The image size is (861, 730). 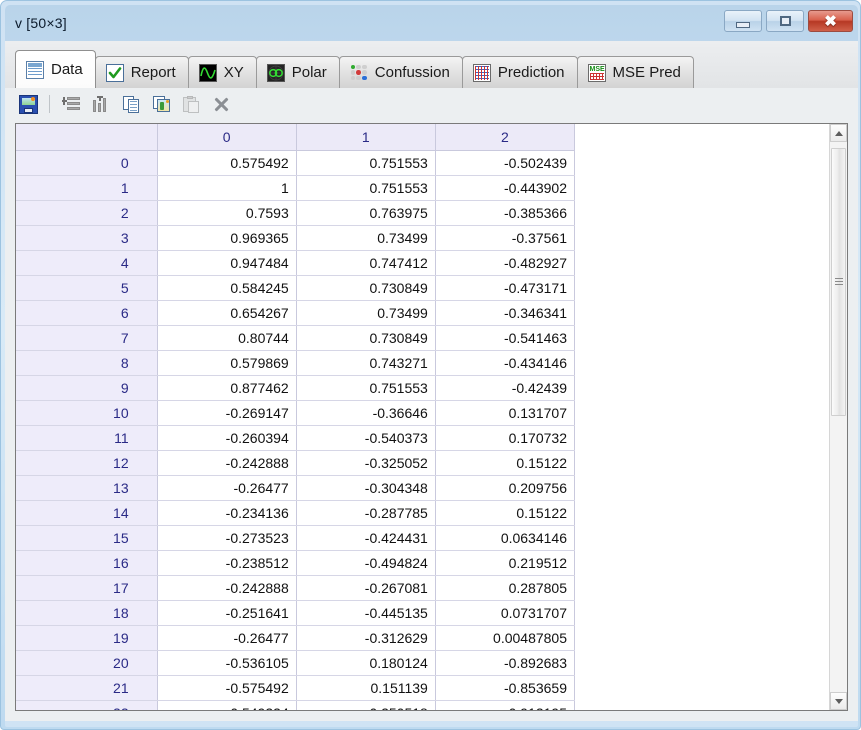 I want to click on scroll-down-button, so click(x=838, y=701).